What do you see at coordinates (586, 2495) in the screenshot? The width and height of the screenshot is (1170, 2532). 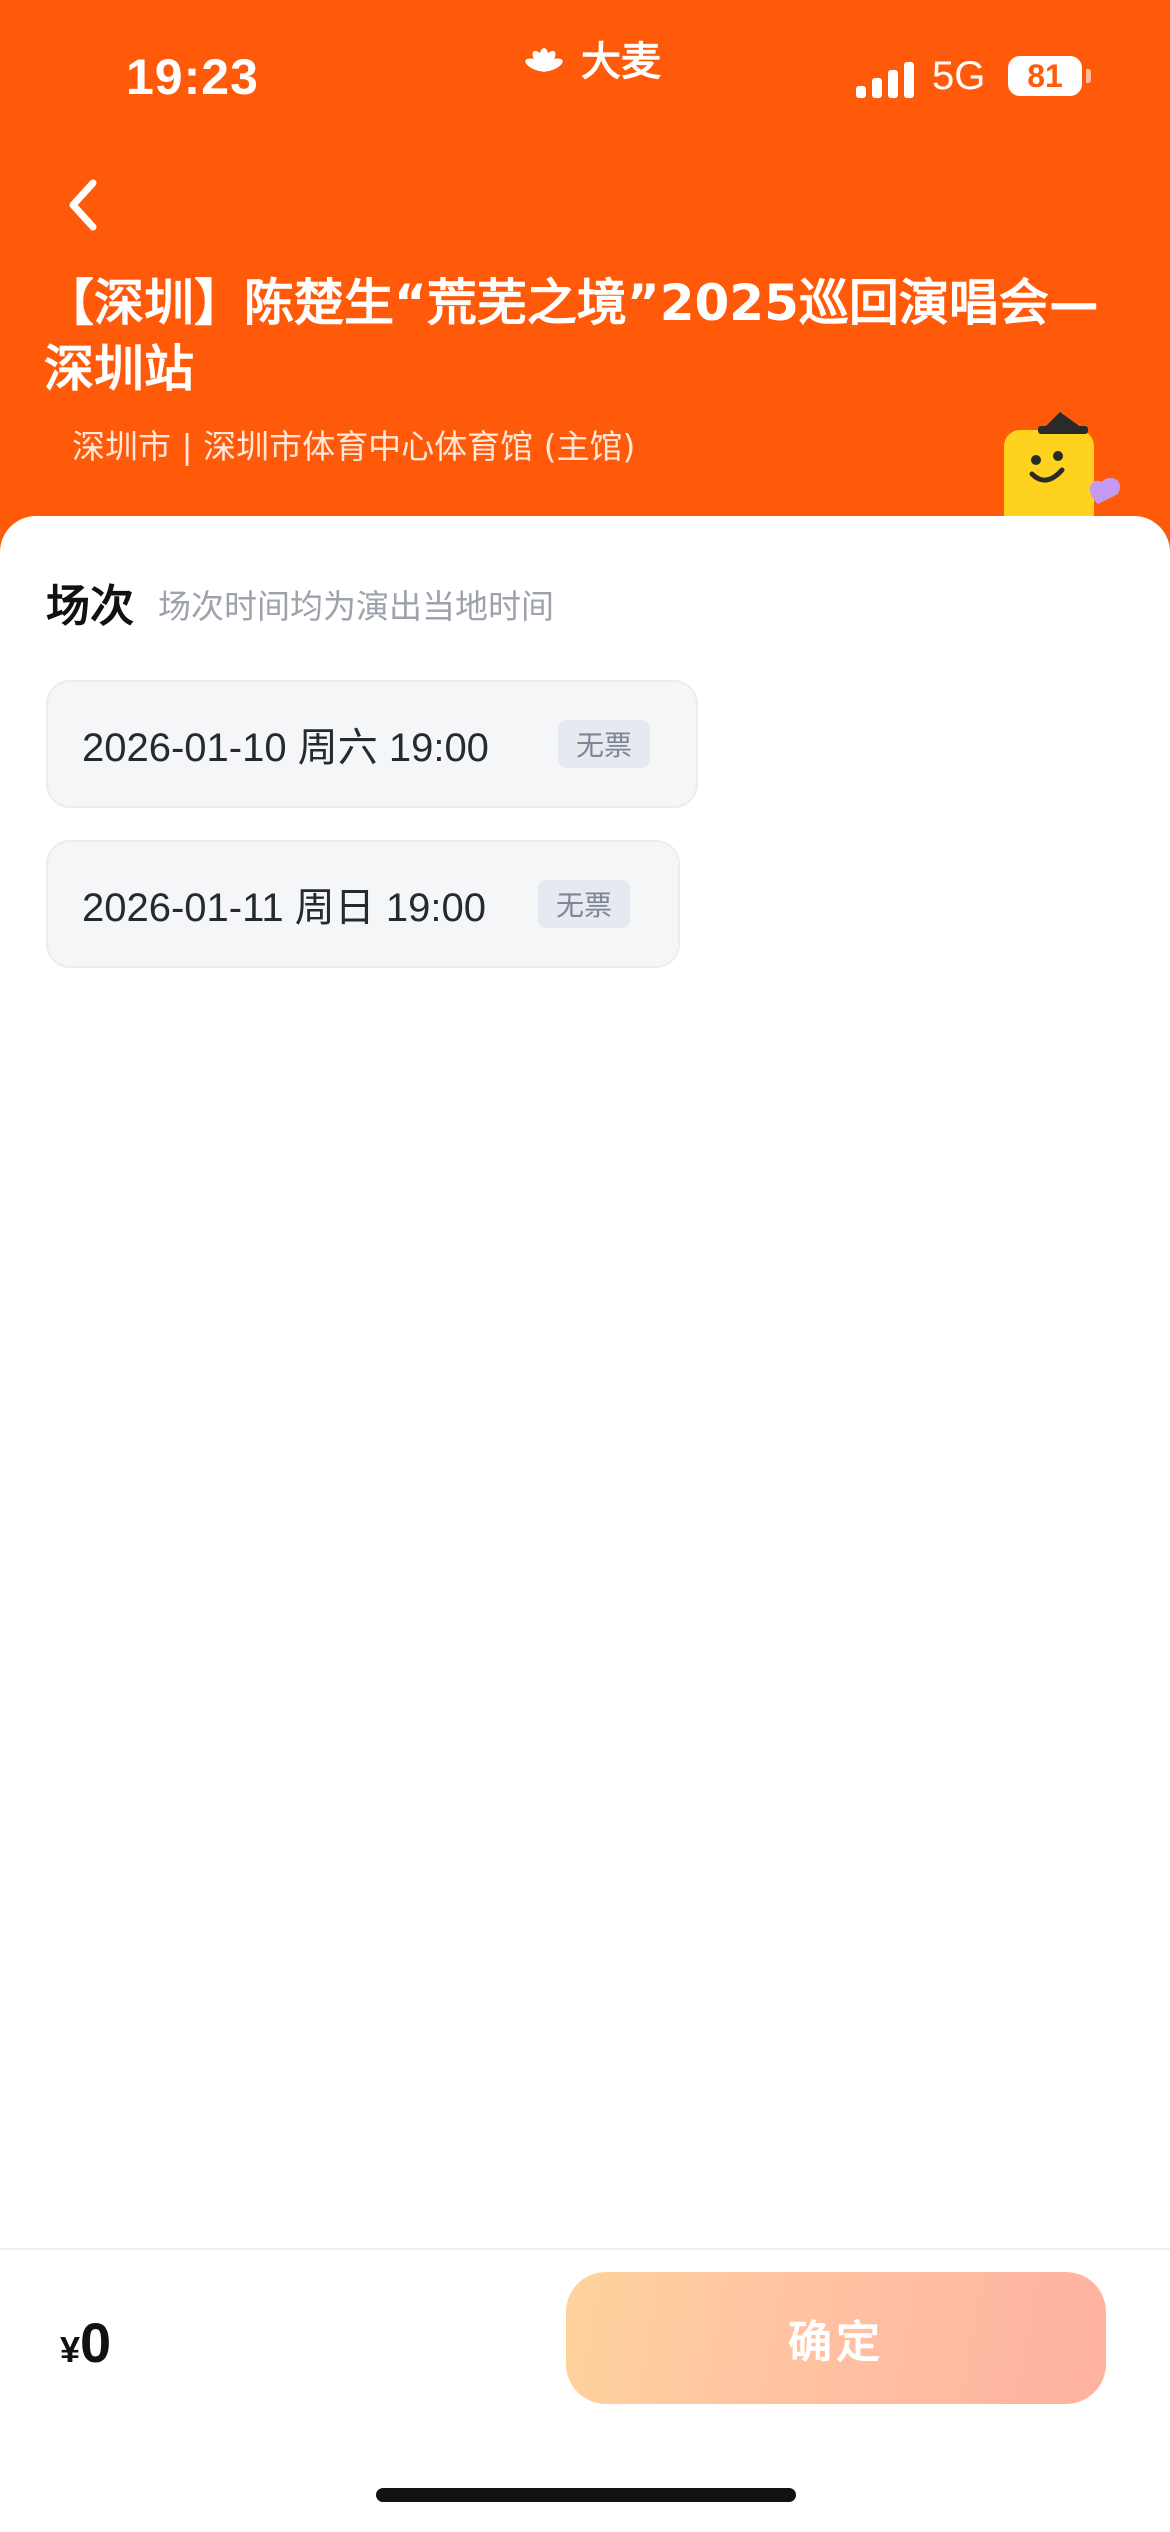 I see `home-indicator` at bounding box center [586, 2495].